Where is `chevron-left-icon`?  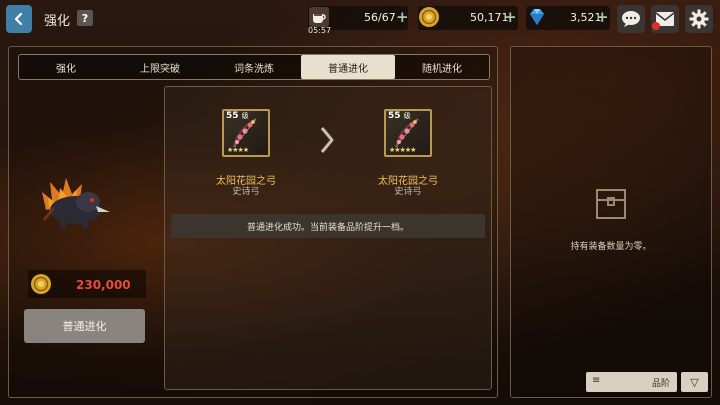 chevron-left-icon is located at coordinates (18, 19).